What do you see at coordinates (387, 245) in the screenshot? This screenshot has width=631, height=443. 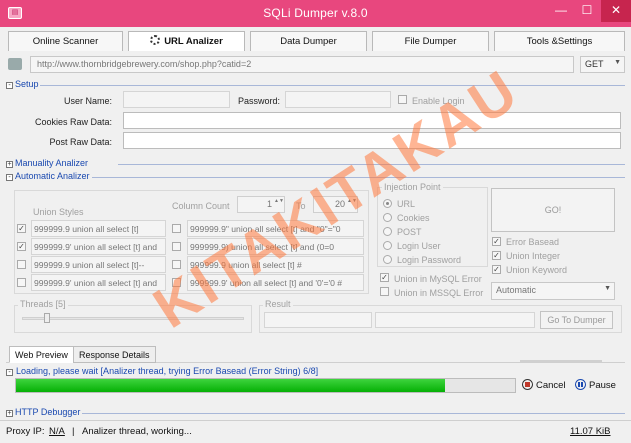 I see `injection-radio-login-user` at bounding box center [387, 245].